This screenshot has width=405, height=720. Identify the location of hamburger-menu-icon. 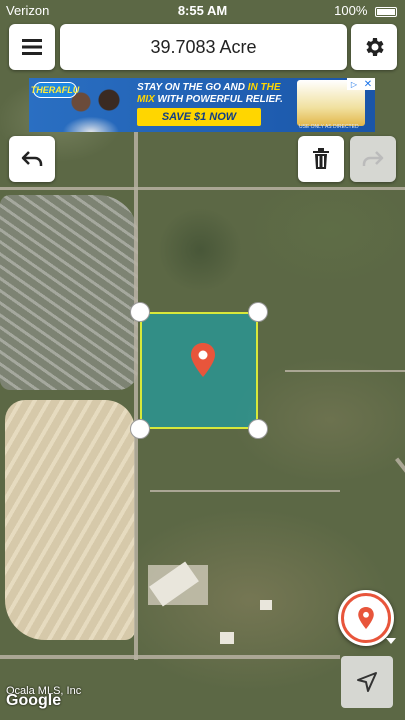
(32, 47).